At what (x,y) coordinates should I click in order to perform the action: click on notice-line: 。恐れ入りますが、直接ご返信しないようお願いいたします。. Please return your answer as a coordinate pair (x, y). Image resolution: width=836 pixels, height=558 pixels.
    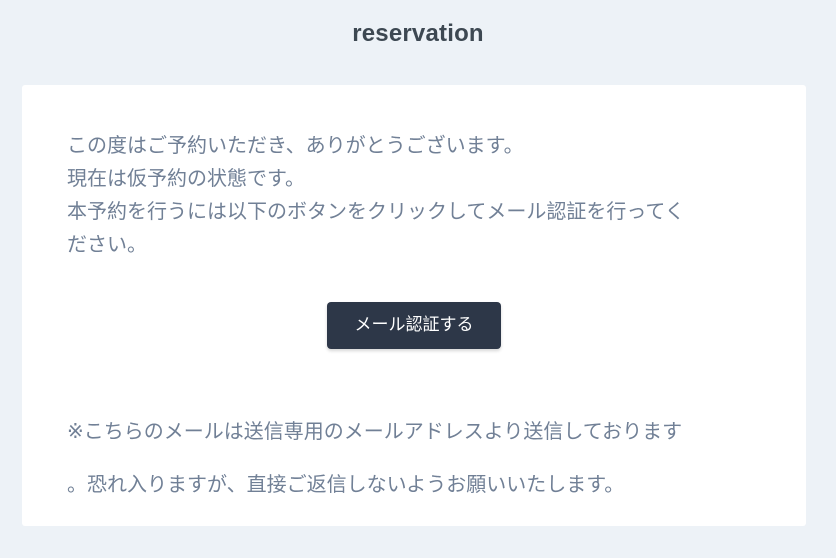
    Looking at the image, I should click on (346, 484).